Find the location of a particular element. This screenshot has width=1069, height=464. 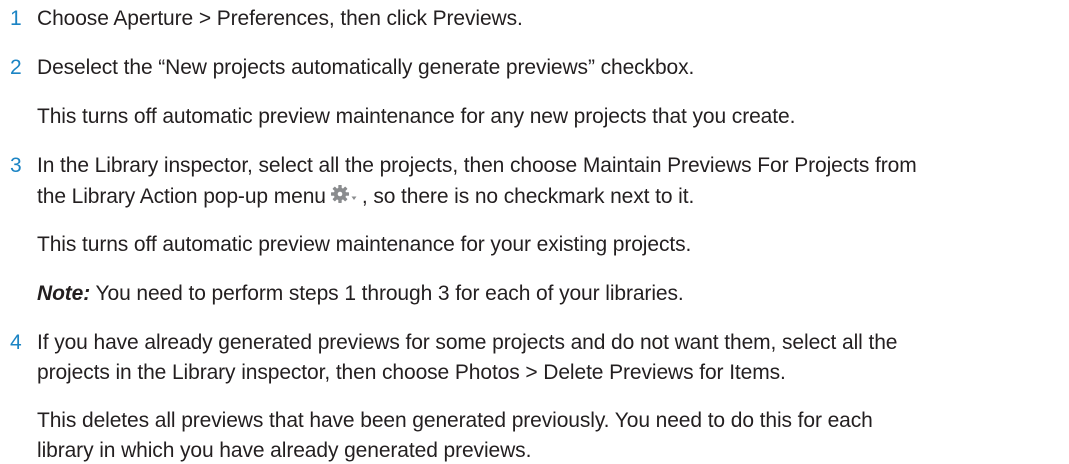

step-number: 1 is located at coordinates (16, 18).